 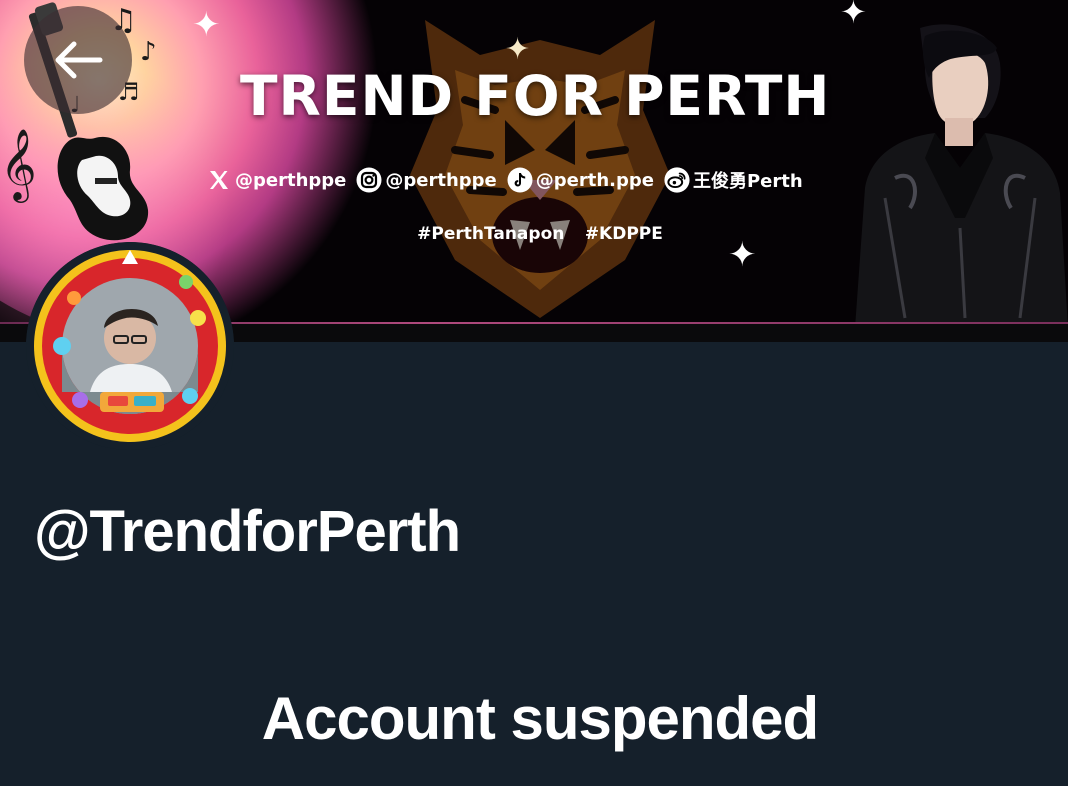 I want to click on banner-social-row: @perthppe @perthppe @perth.ppe 王俊勇Perth, so click(x=509, y=180).